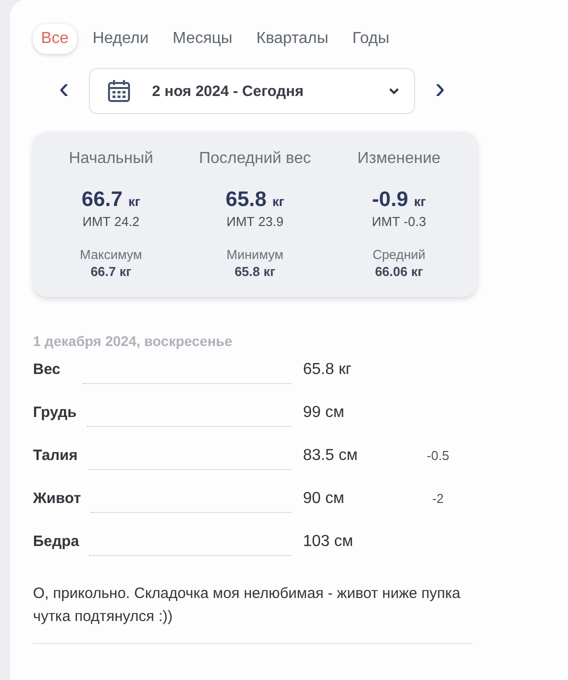 Image resolution: width=568 pixels, height=680 pixels. Describe the element at coordinates (56, 541) in the screenshot. I see `measurement-label: Бедра` at that location.